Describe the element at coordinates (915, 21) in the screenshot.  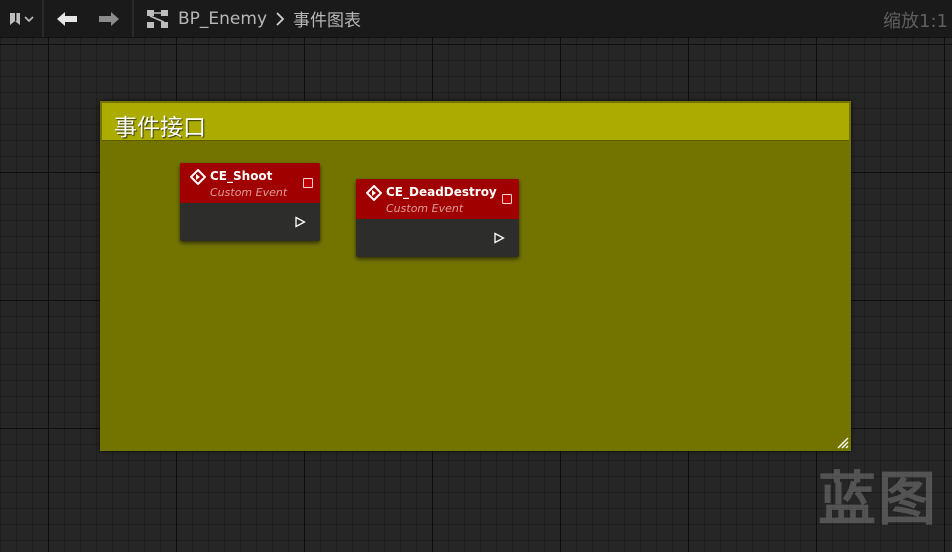
I see `zoom-level: 缩放1:1` at that location.